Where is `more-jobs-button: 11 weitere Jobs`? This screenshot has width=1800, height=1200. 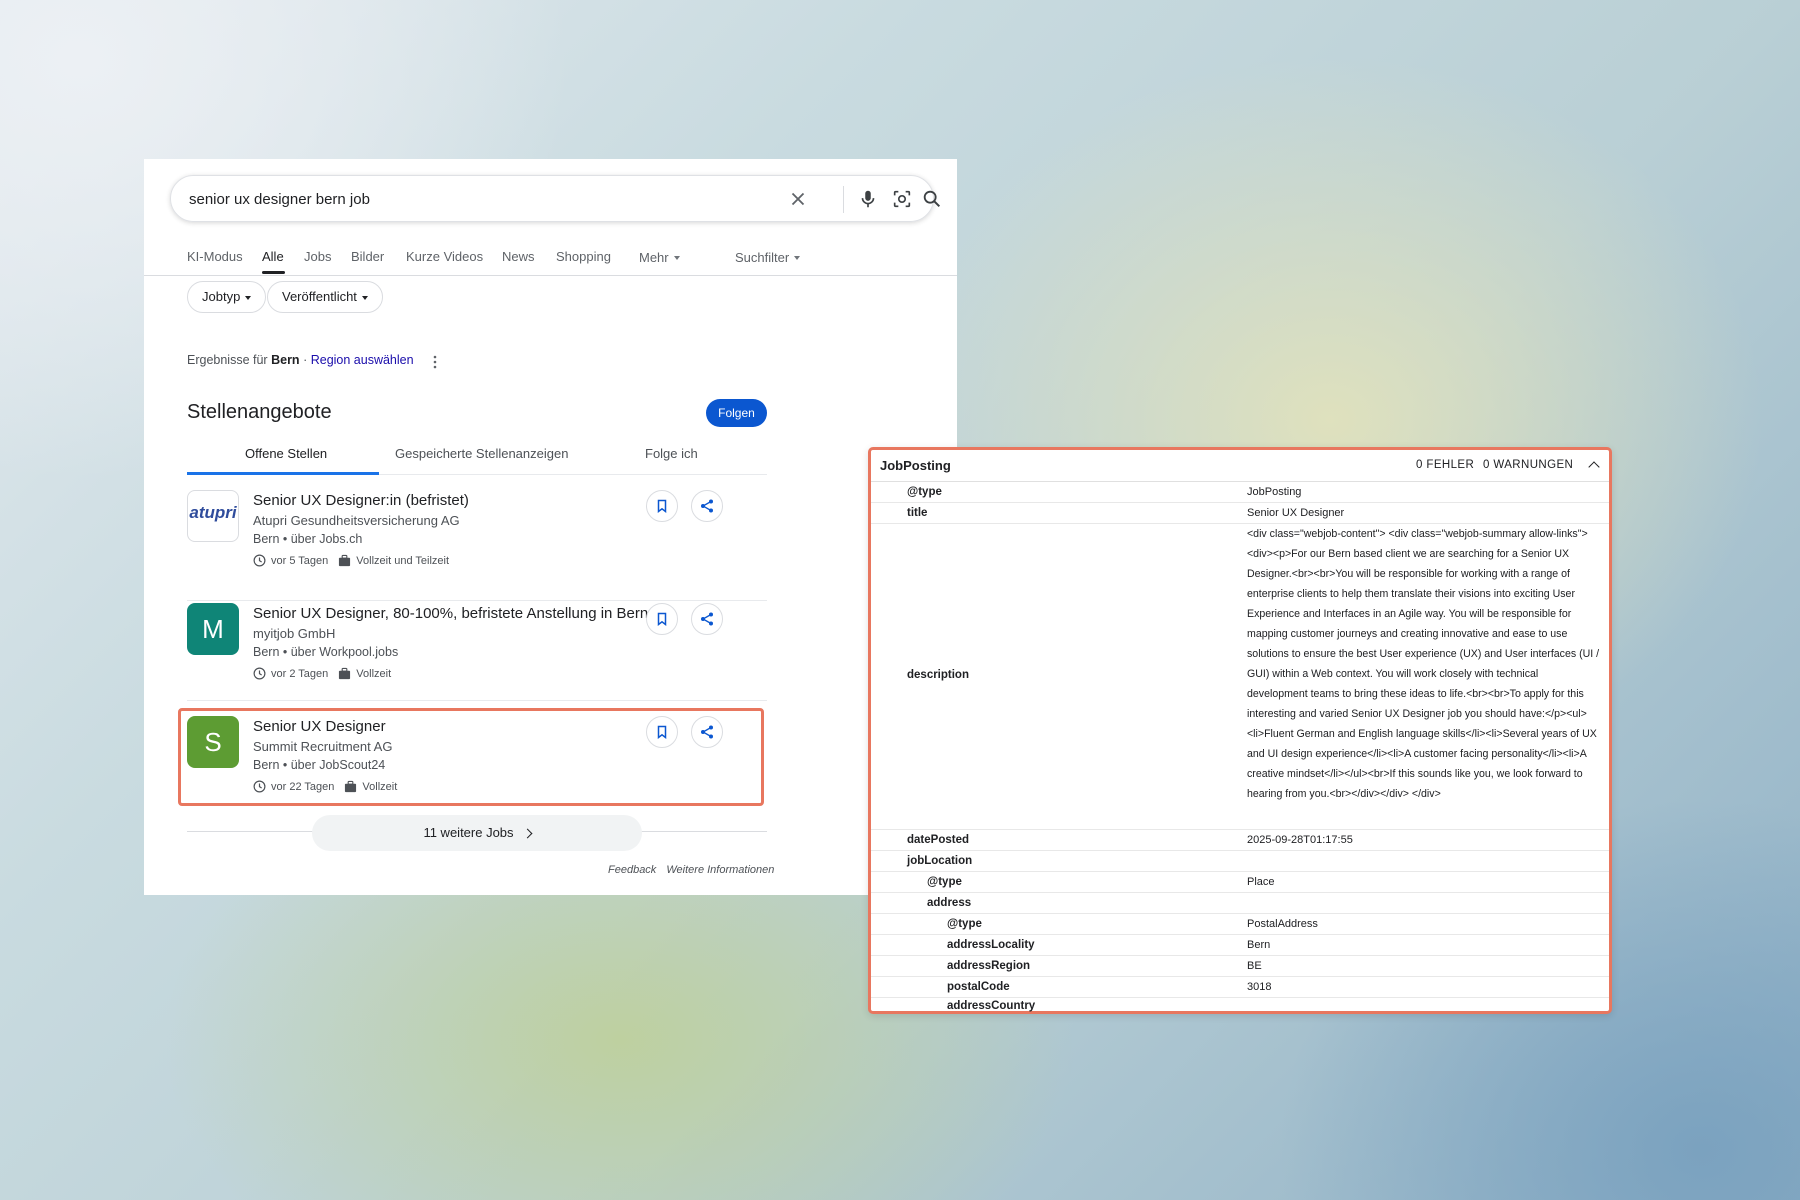 more-jobs-button: 11 weitere Jobs is located at coordinates (477, 833).